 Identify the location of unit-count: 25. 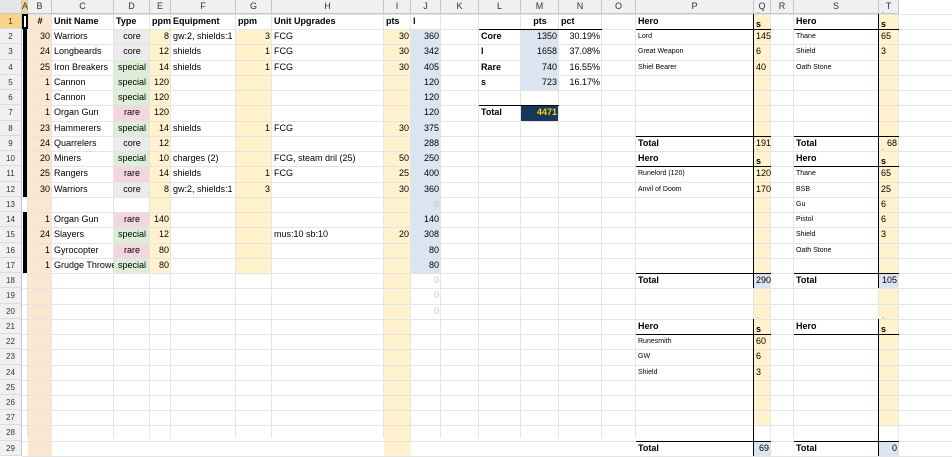
(40, 173).